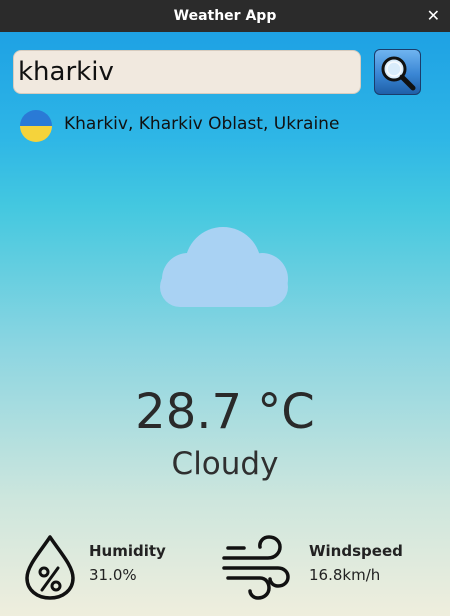 This screenshot has height=616, width=450. Describe the element at coordinates (202, 124) in the screenshot. I see `location-name: Kharkiv, Kharkiv Oblast, Ukraine` at that location.